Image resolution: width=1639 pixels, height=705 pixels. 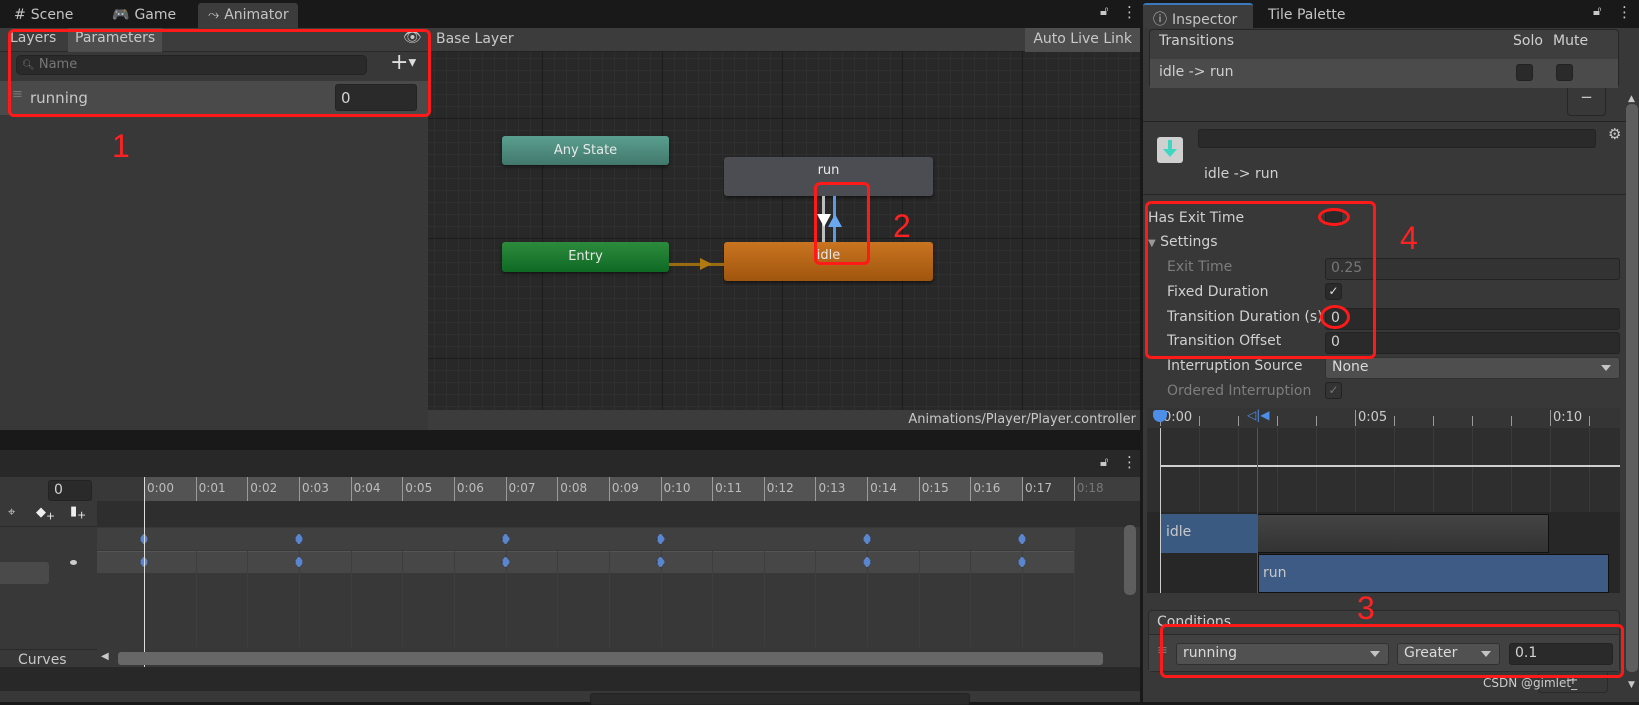 I want to click on entry-transition-arrow, so click(x=696, y=264).